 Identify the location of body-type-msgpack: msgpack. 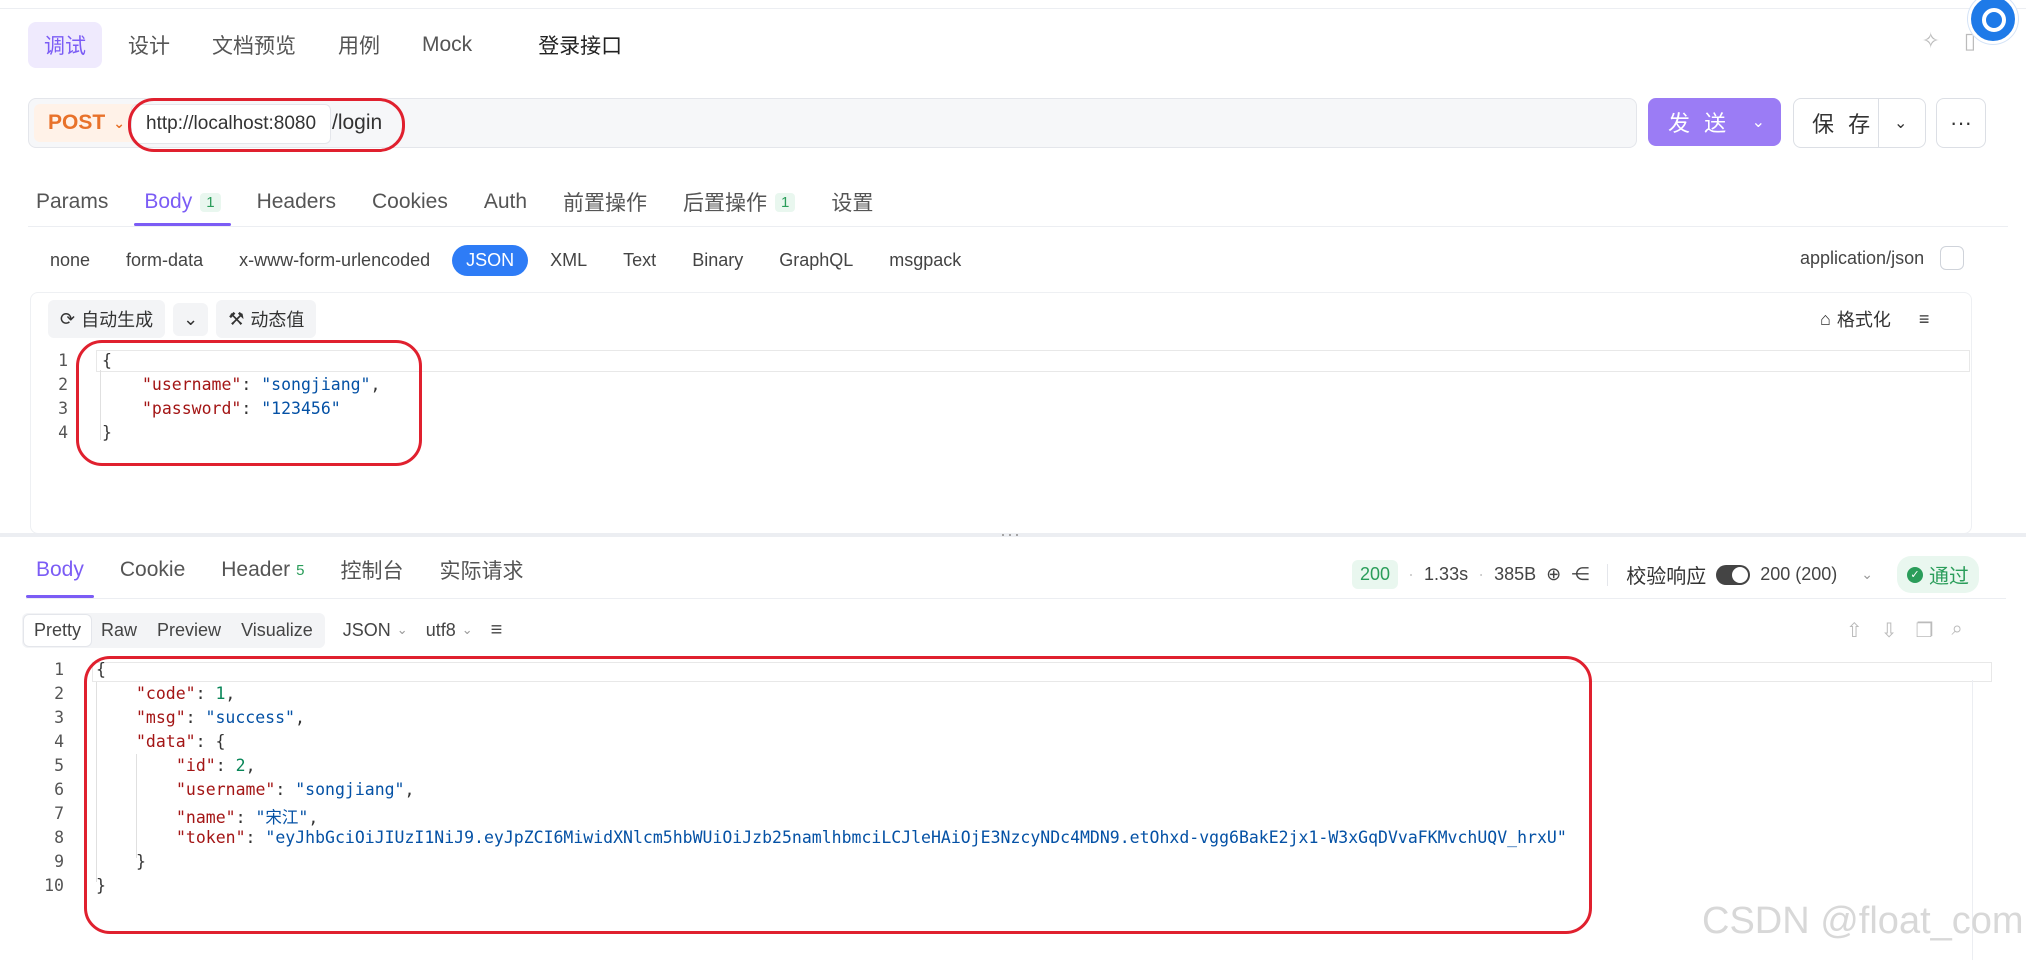
(925, 260).